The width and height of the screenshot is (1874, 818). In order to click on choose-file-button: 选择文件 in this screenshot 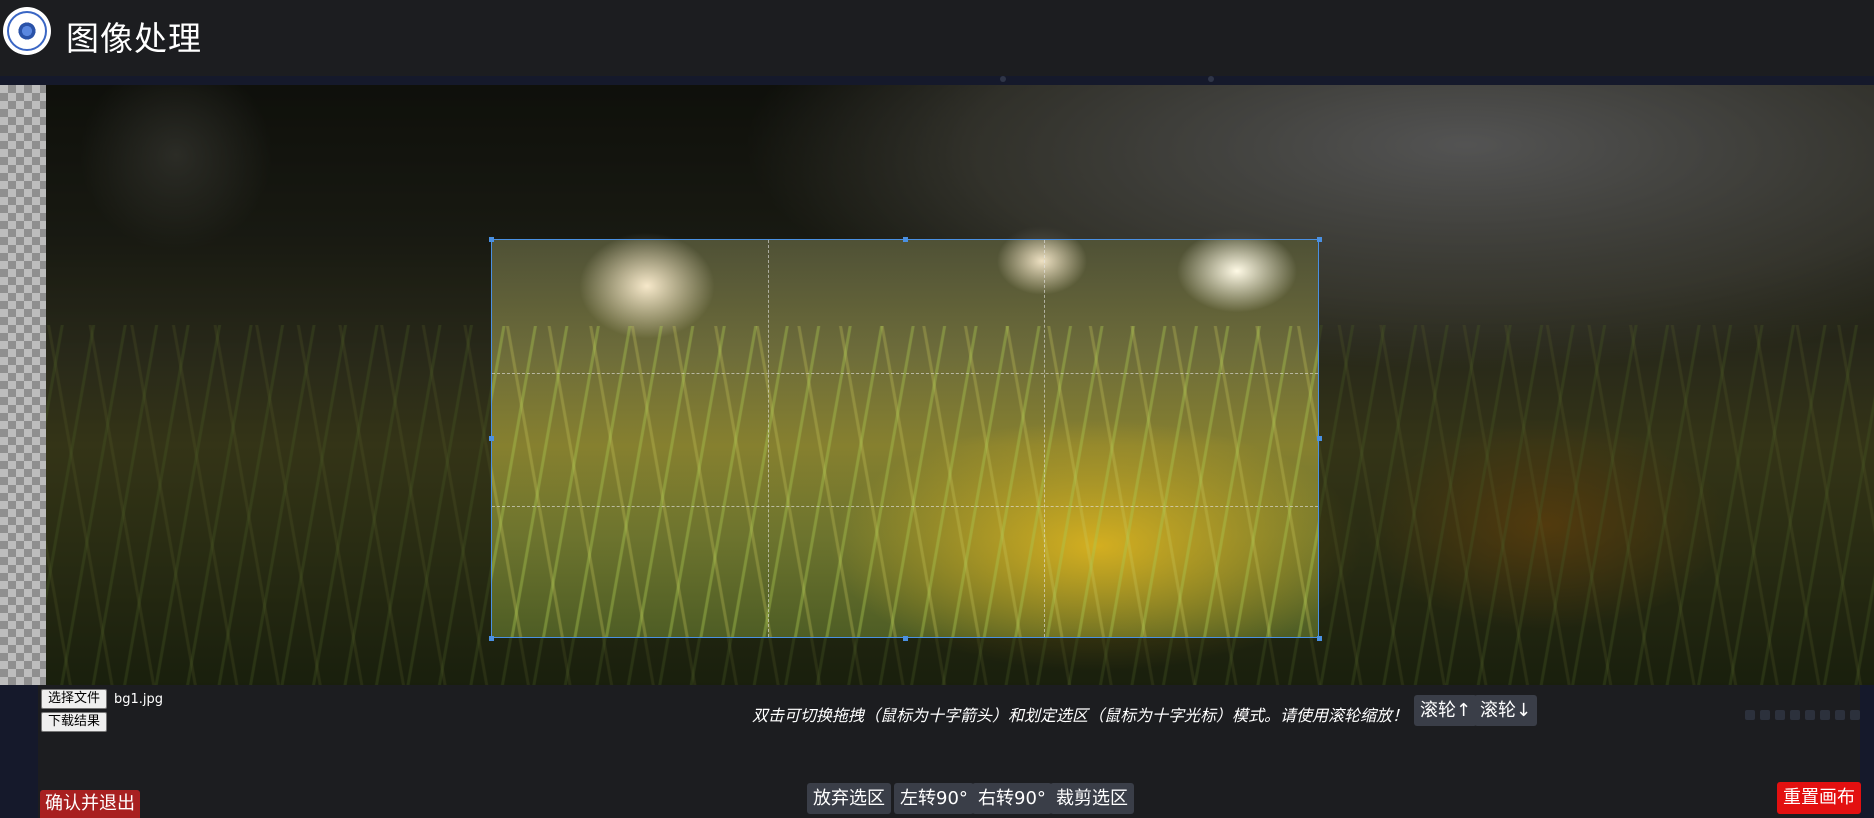, I will do `click(74, 699)`.